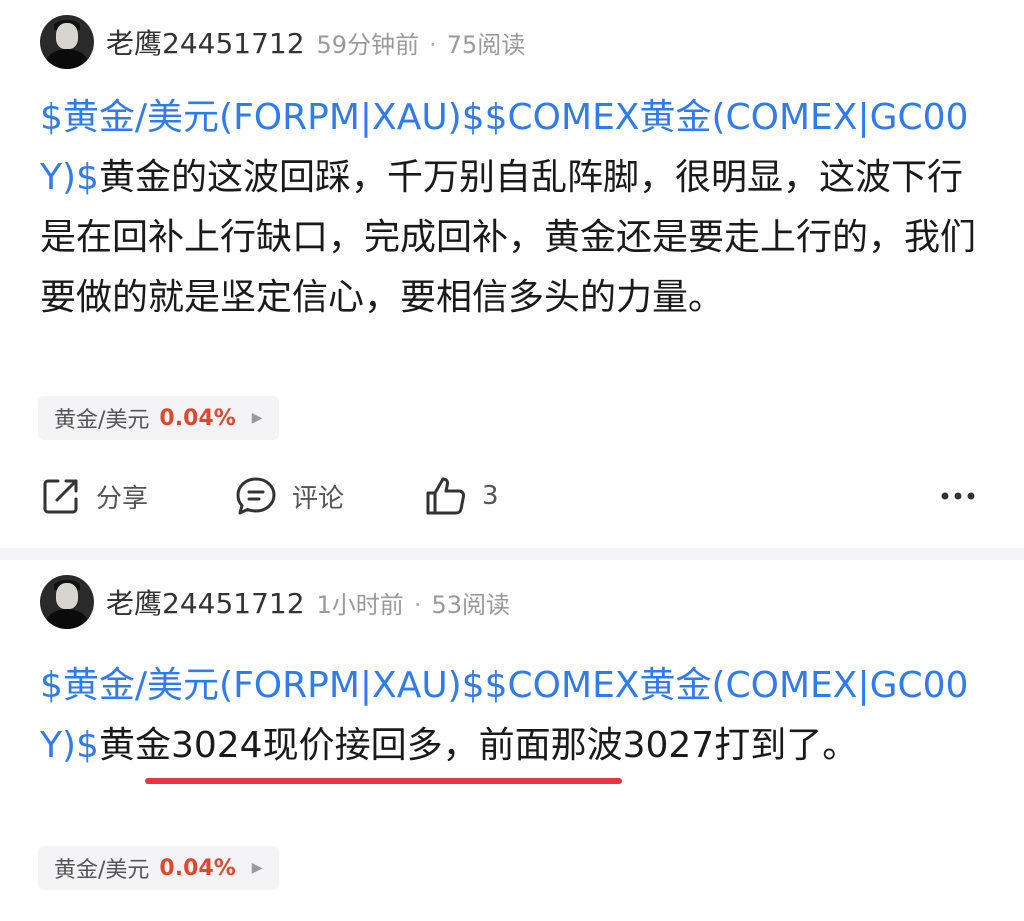  What do you see at coordinates (421, 42) in the screenshot?
I see `post-meta: 59分钟前 · 75阅读` at bounding box center [421, 42].